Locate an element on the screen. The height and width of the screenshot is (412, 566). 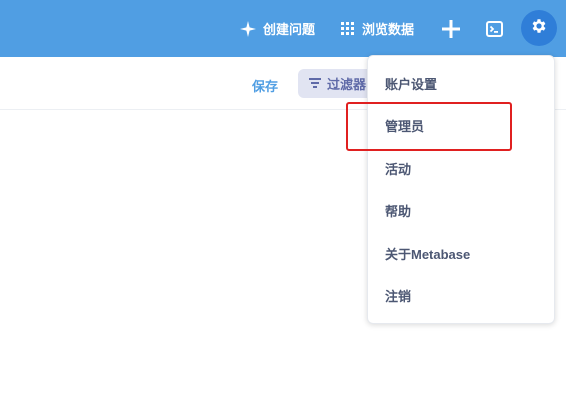
plus-icon is located at coordinates (451, 28).